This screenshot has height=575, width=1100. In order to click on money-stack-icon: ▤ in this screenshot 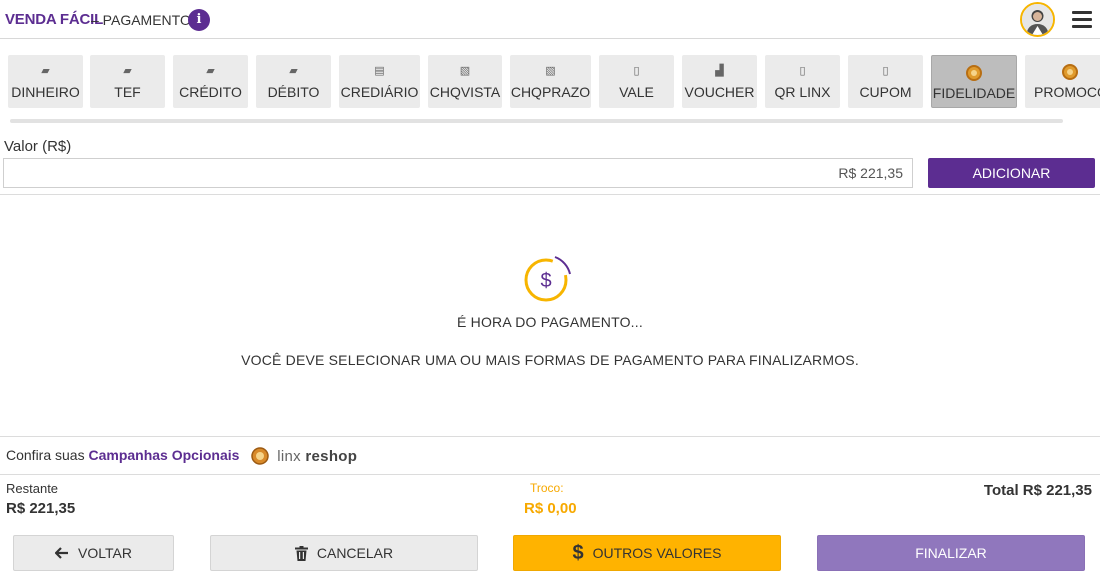, I will do `click(379, 71)`.